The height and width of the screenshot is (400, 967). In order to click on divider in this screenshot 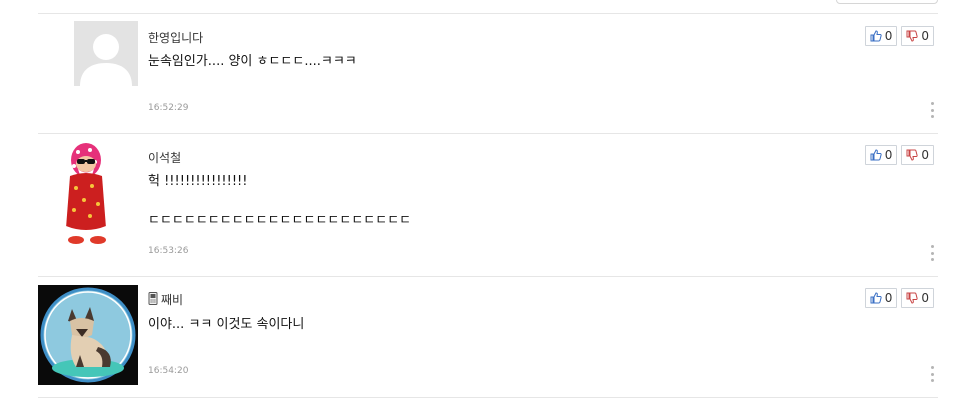, I will do `click(488, 397)`.